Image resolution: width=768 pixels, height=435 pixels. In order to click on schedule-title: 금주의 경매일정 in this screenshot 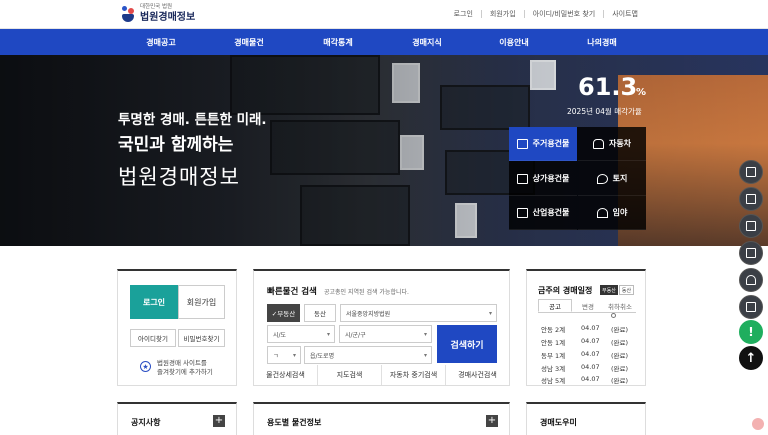, I will do `click(565, 290)`.